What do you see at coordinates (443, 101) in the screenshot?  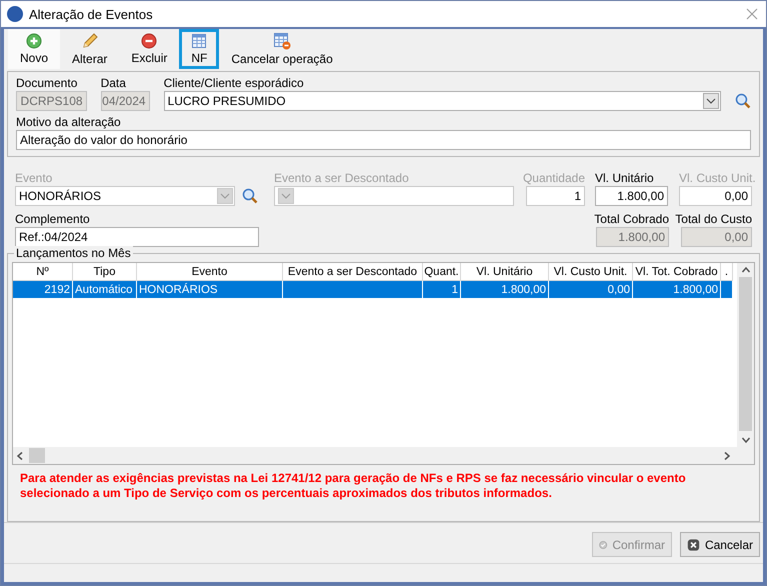 I see `combo-box: LUCRO PRESUMIDO` at bounding box center [443, 101].